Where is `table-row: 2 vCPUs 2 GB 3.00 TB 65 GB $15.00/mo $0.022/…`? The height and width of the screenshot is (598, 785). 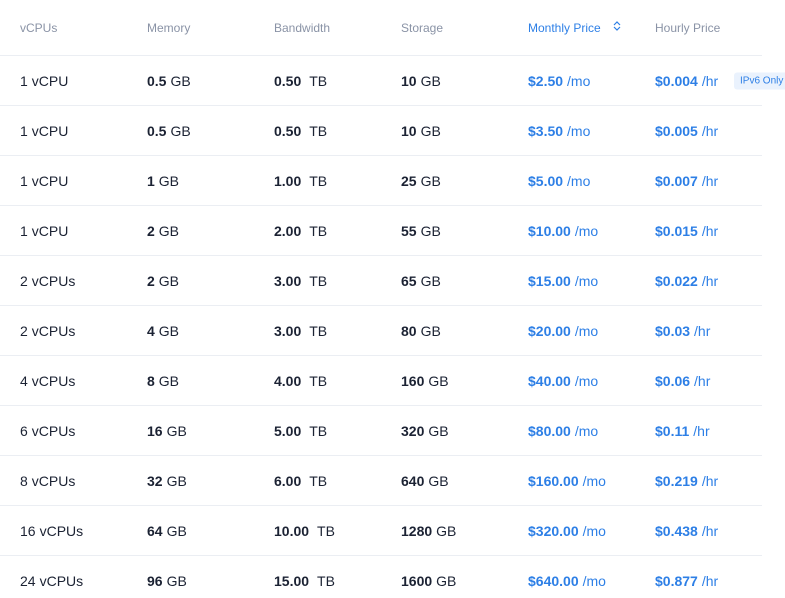
table-row: 2 vCPUs 2 GB 3.00 TB 65 GB $15.00/mo $0.022/… is located at coordinates (381, 281).